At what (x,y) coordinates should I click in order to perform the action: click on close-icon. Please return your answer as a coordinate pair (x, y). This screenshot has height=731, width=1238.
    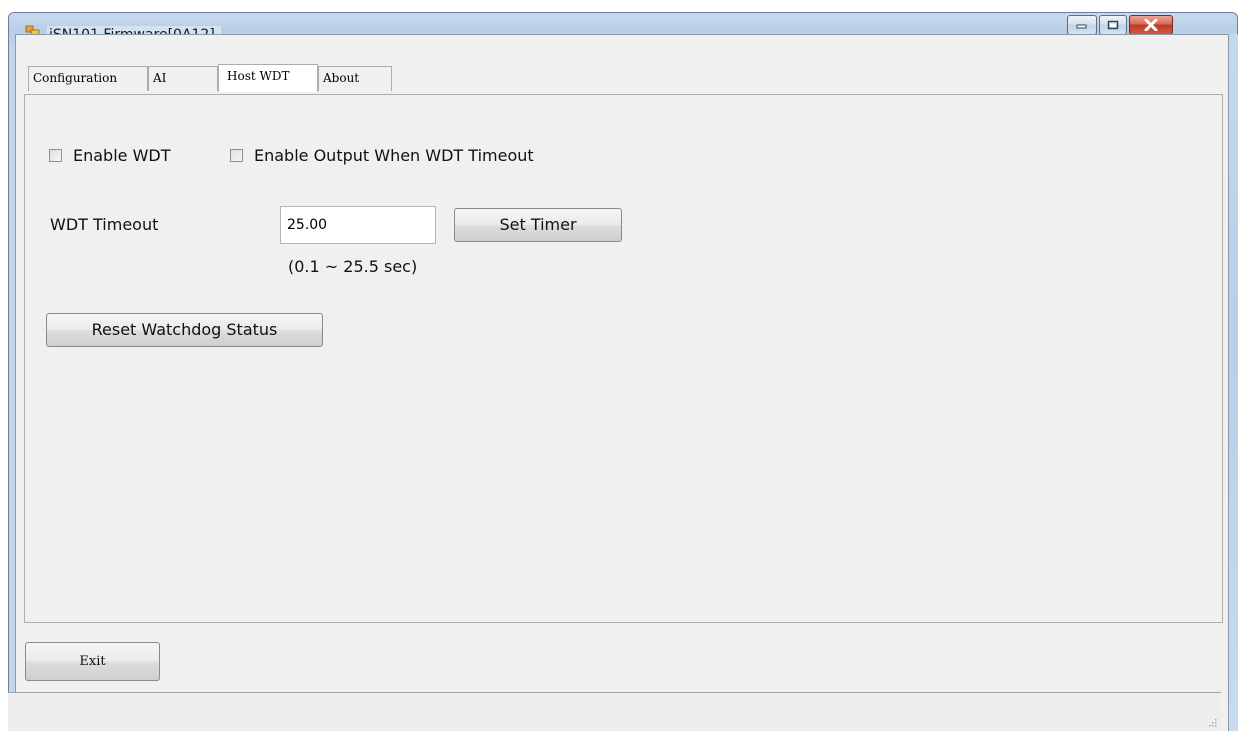
    Looking at the image, I should click on (1151, 25).